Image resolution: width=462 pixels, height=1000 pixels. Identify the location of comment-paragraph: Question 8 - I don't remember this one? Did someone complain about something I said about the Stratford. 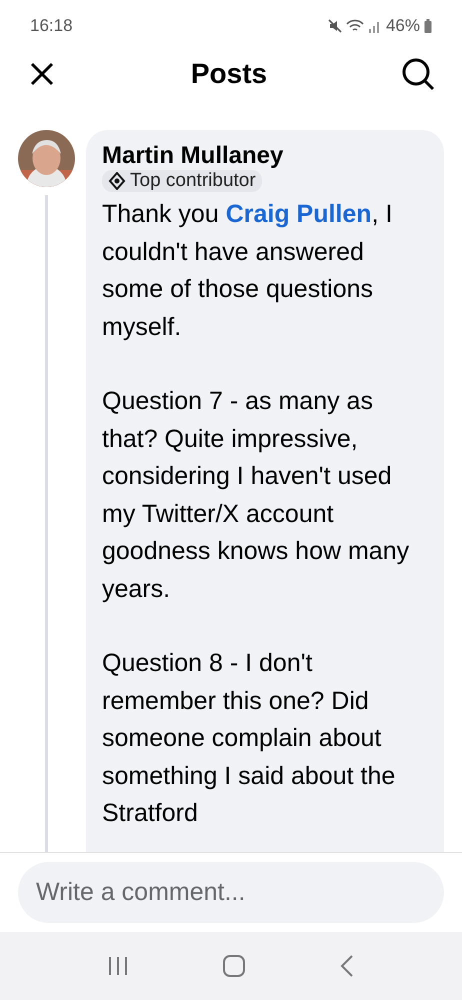
(249, 738).